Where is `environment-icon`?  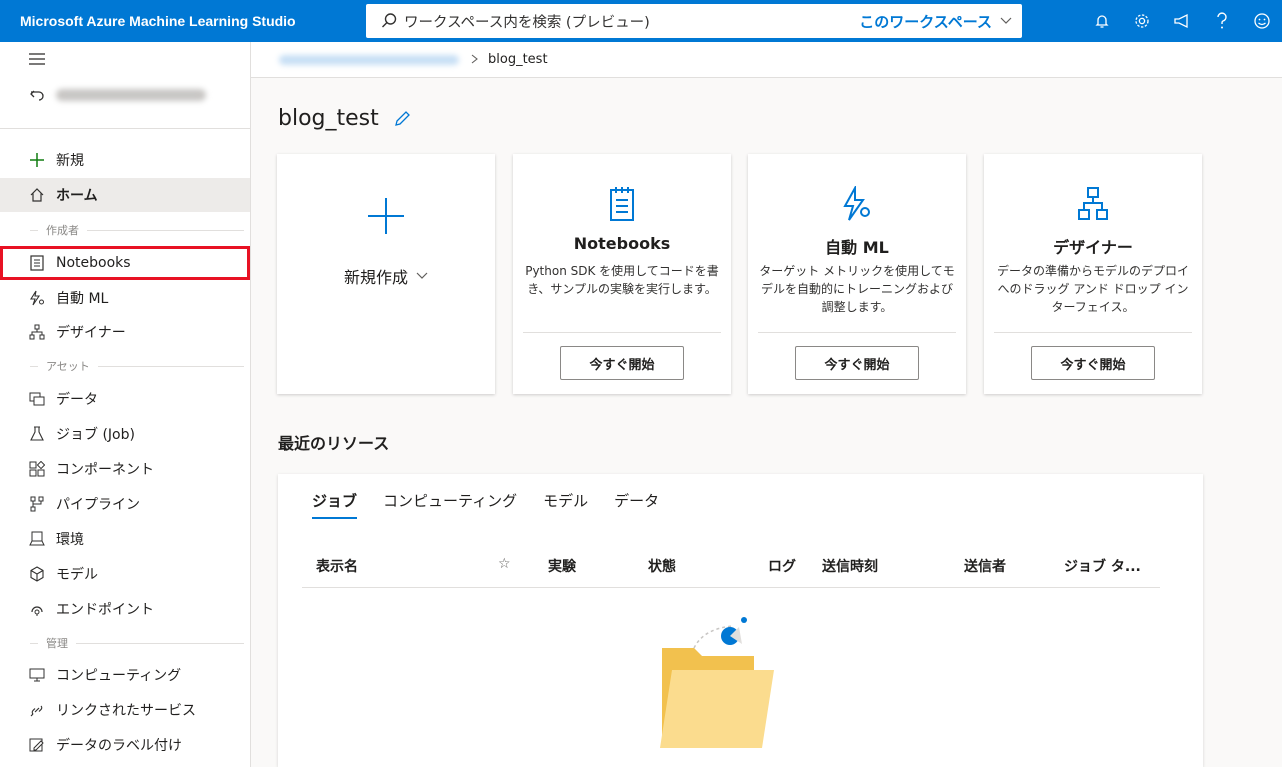 environment-icon is located at coordinates (37, 539).